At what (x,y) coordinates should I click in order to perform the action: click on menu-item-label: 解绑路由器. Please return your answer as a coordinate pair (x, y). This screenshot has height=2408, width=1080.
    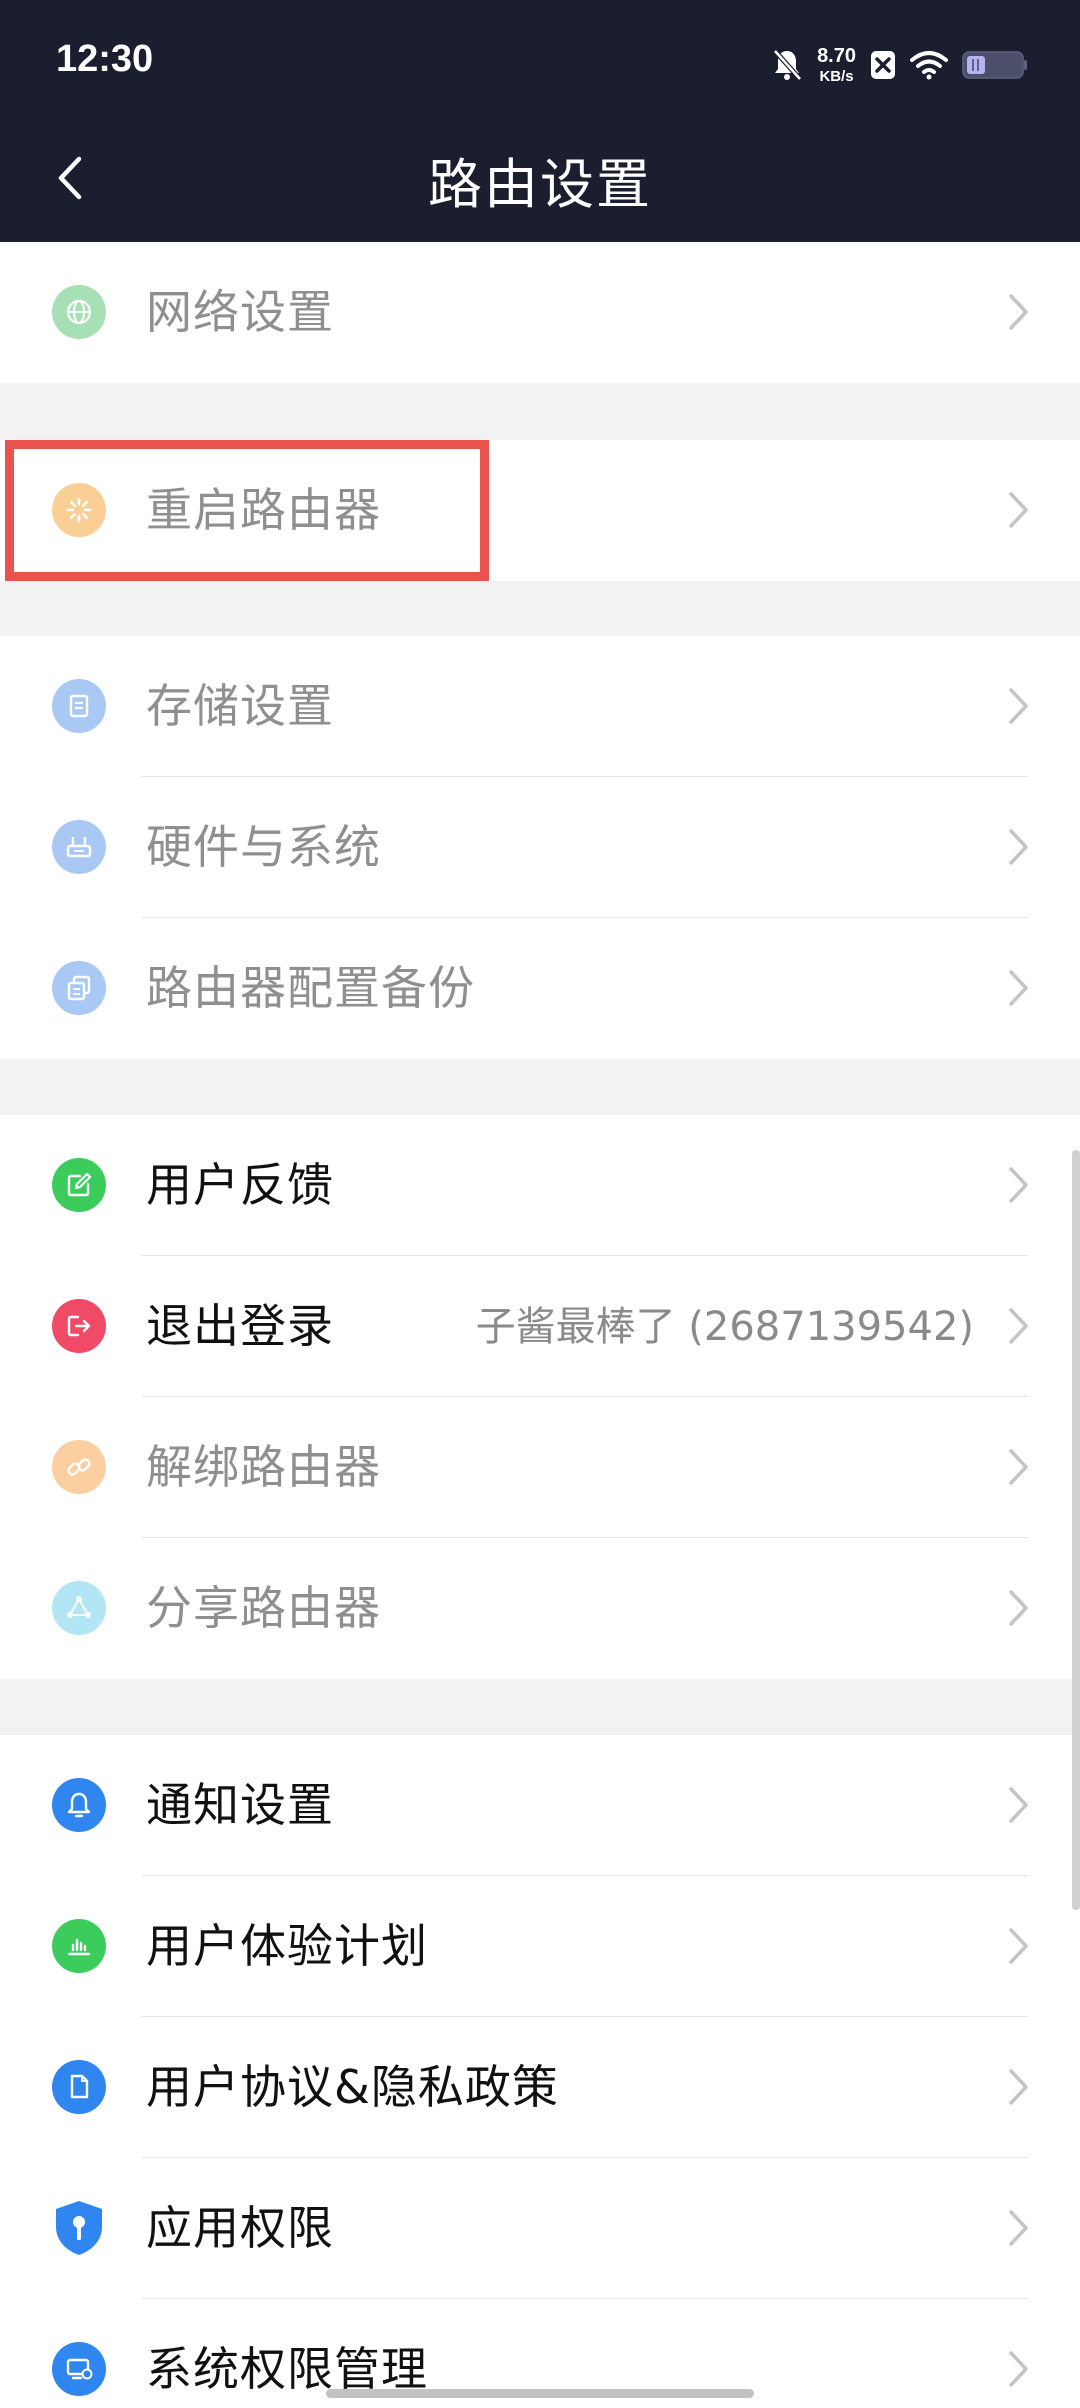
    Looking at the image, I should click on (263, 1467).